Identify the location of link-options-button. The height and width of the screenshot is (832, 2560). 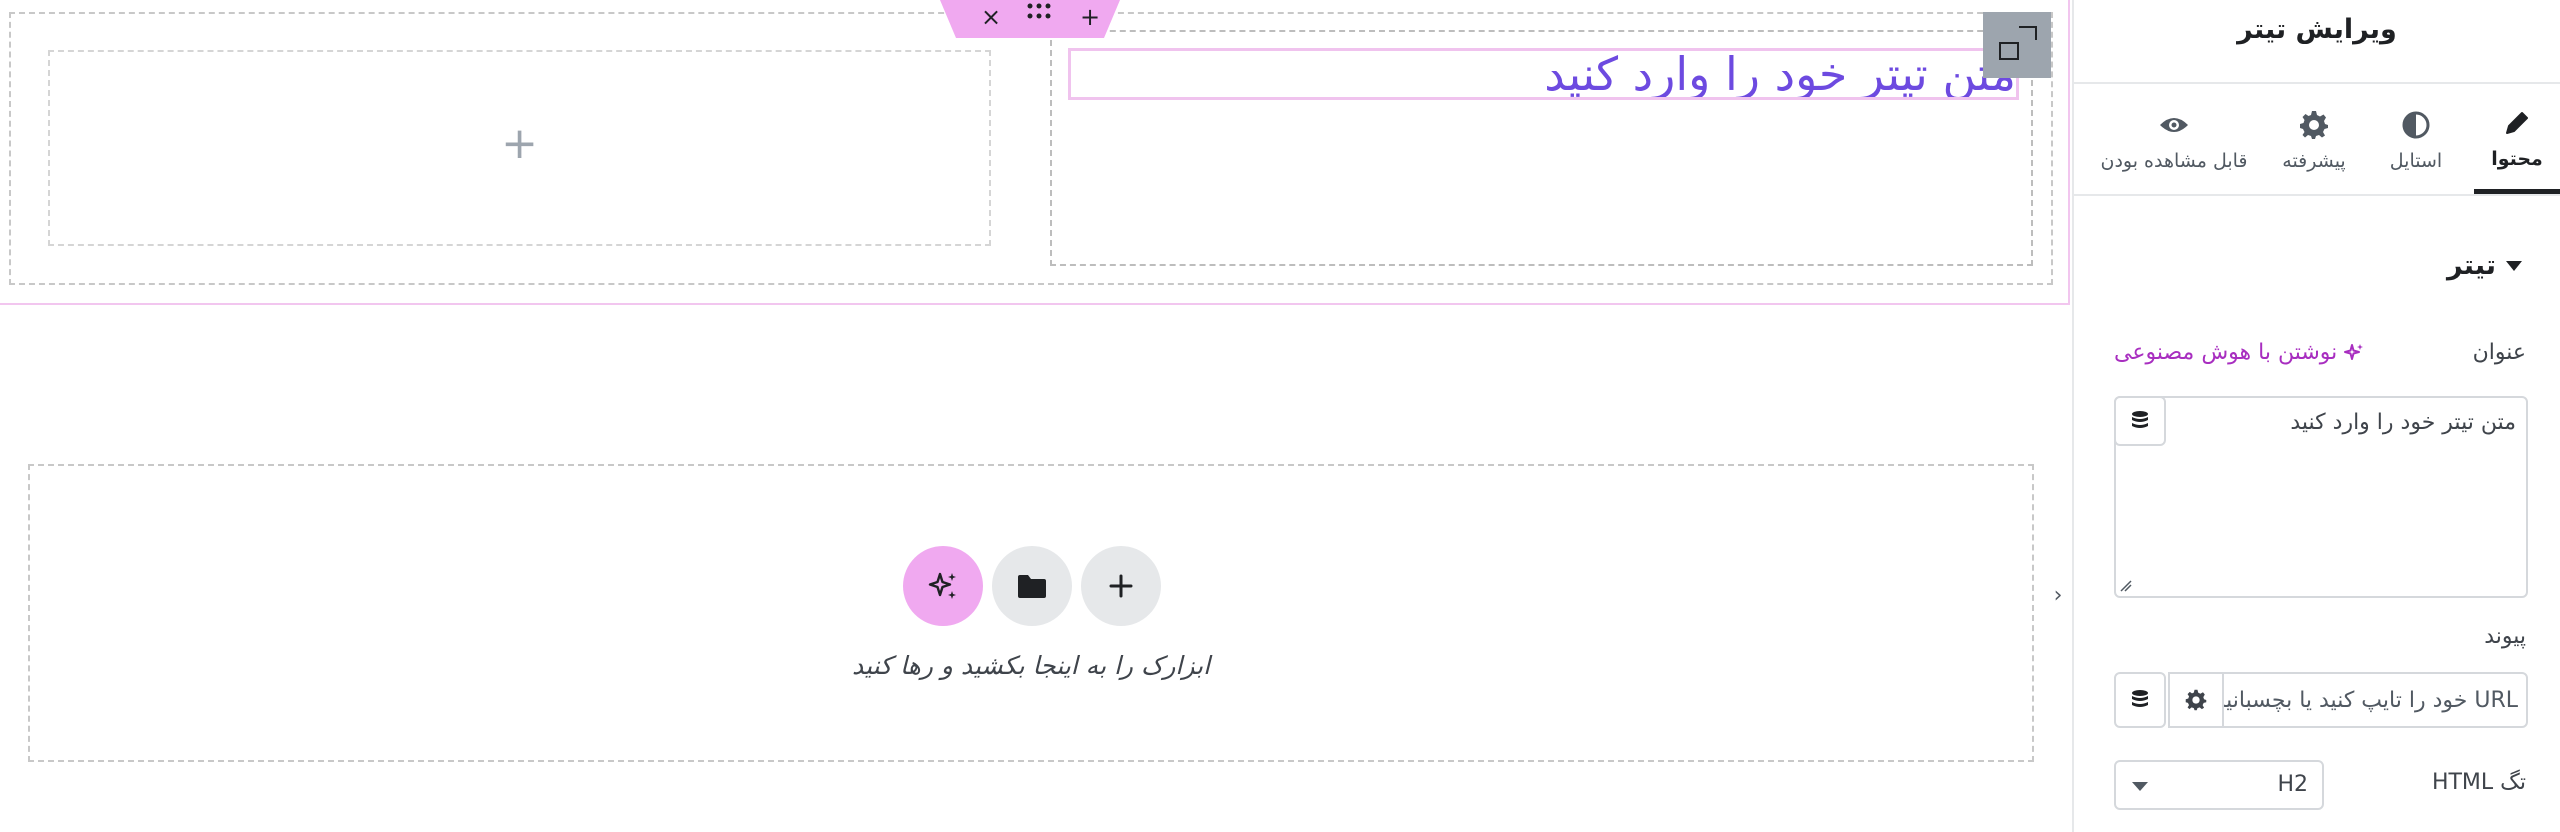
(2196, 700).